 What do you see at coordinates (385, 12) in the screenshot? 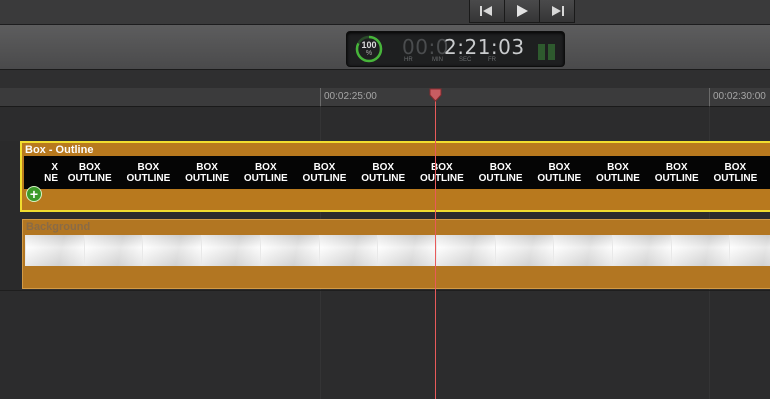
I see `top-bar` at bounding box center [385, 12].